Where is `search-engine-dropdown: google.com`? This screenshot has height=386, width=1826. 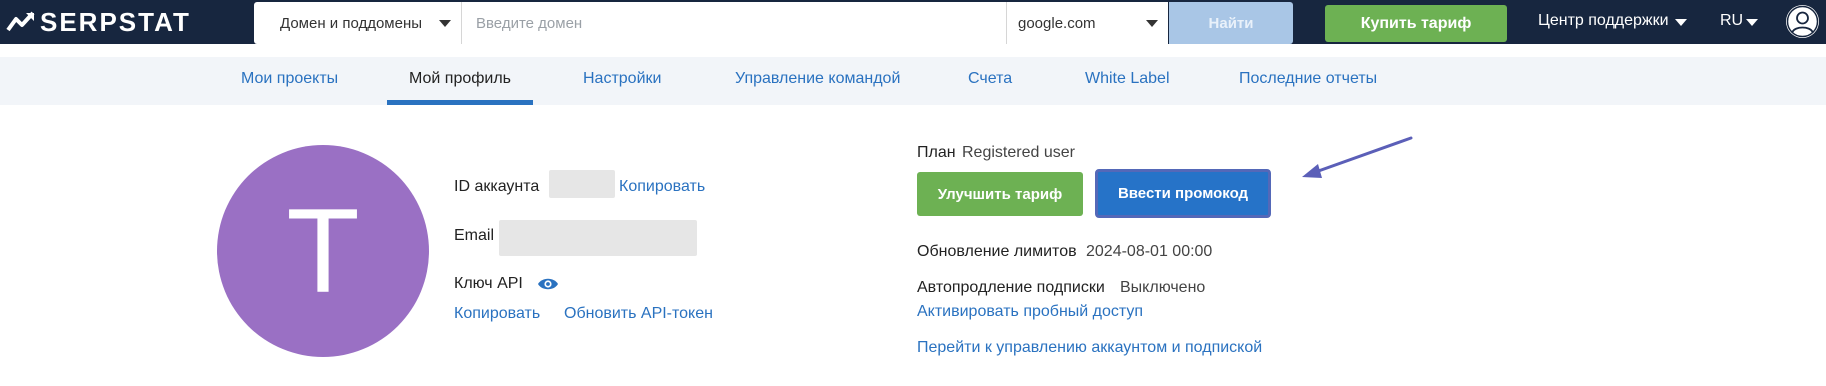
search-engine-dropdown: google.com is located at coordinates (1087, 23).